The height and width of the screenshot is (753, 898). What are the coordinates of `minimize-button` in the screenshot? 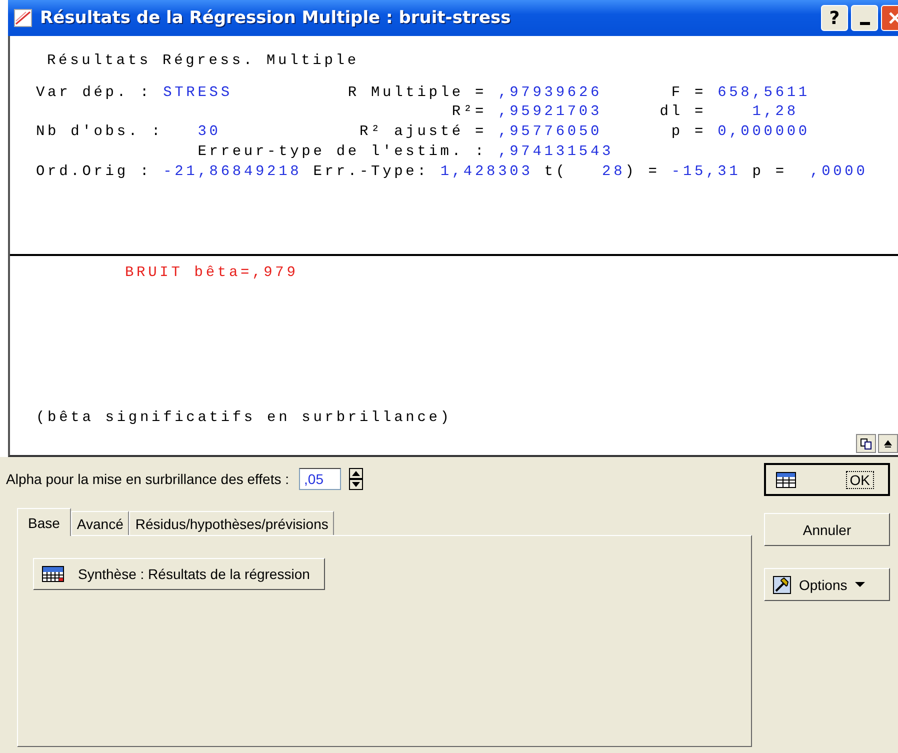 It's located at (864, 18).